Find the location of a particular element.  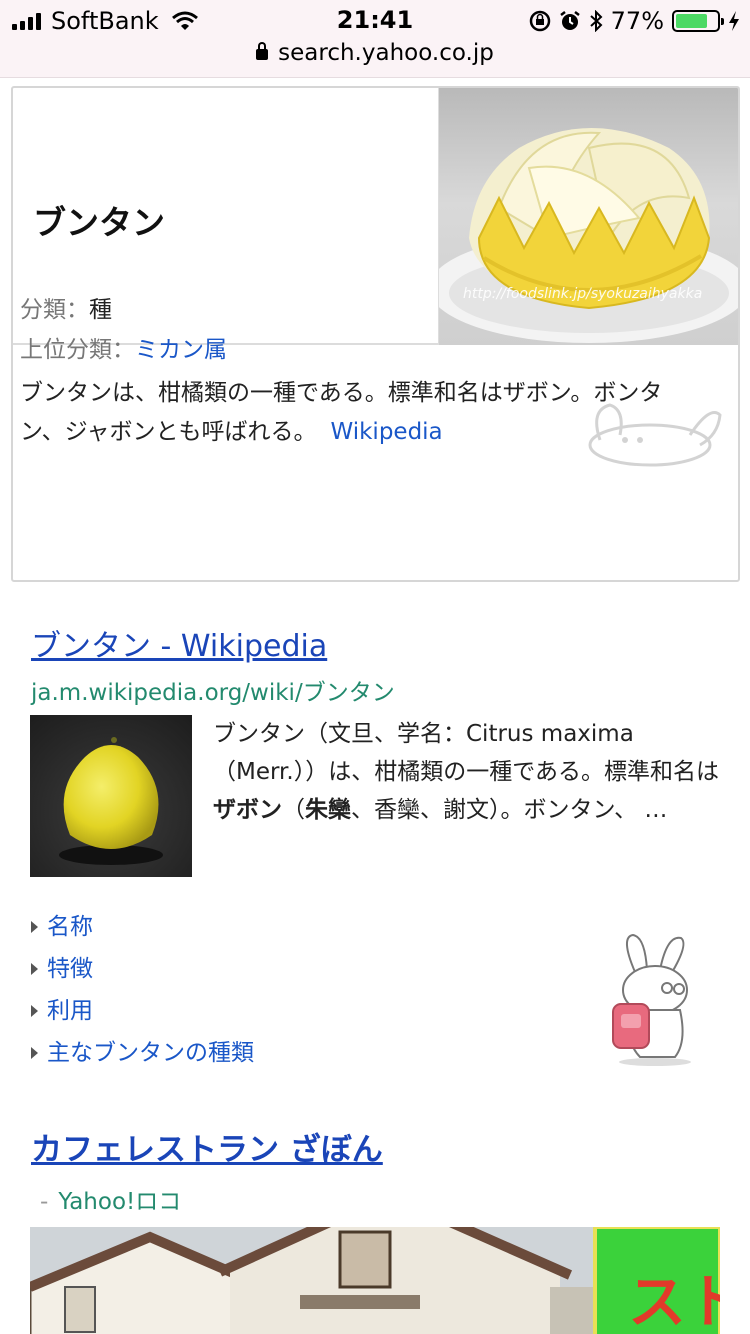

result-title-cafe-zabon: カフェレストラン ざぼん is located at coordinates (207, 1146).